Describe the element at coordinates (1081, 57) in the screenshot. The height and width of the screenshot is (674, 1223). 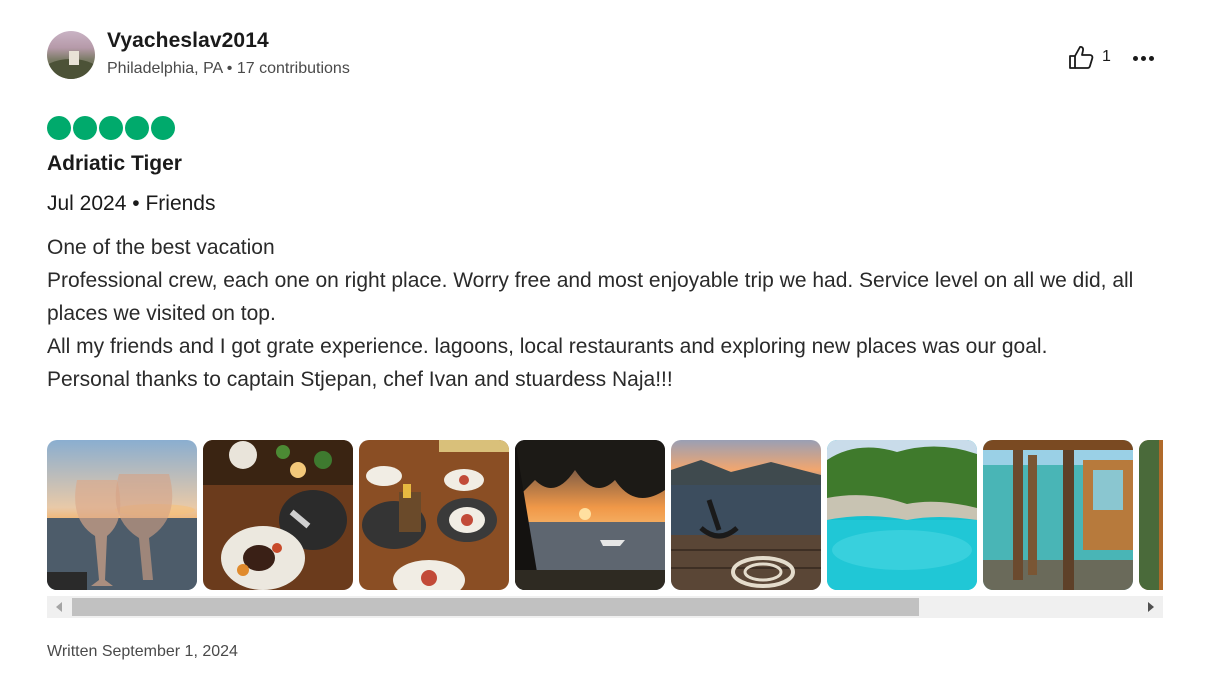
I see `thumbs-up-icon` at that location.